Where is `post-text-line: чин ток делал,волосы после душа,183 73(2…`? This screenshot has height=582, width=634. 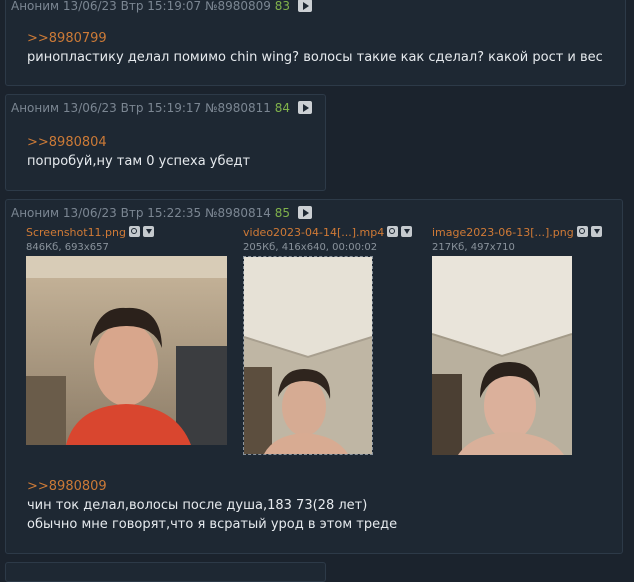
post-text-line: чин ток делал,волосы после душа,183 73(2… is located at coordinates (197, 505).